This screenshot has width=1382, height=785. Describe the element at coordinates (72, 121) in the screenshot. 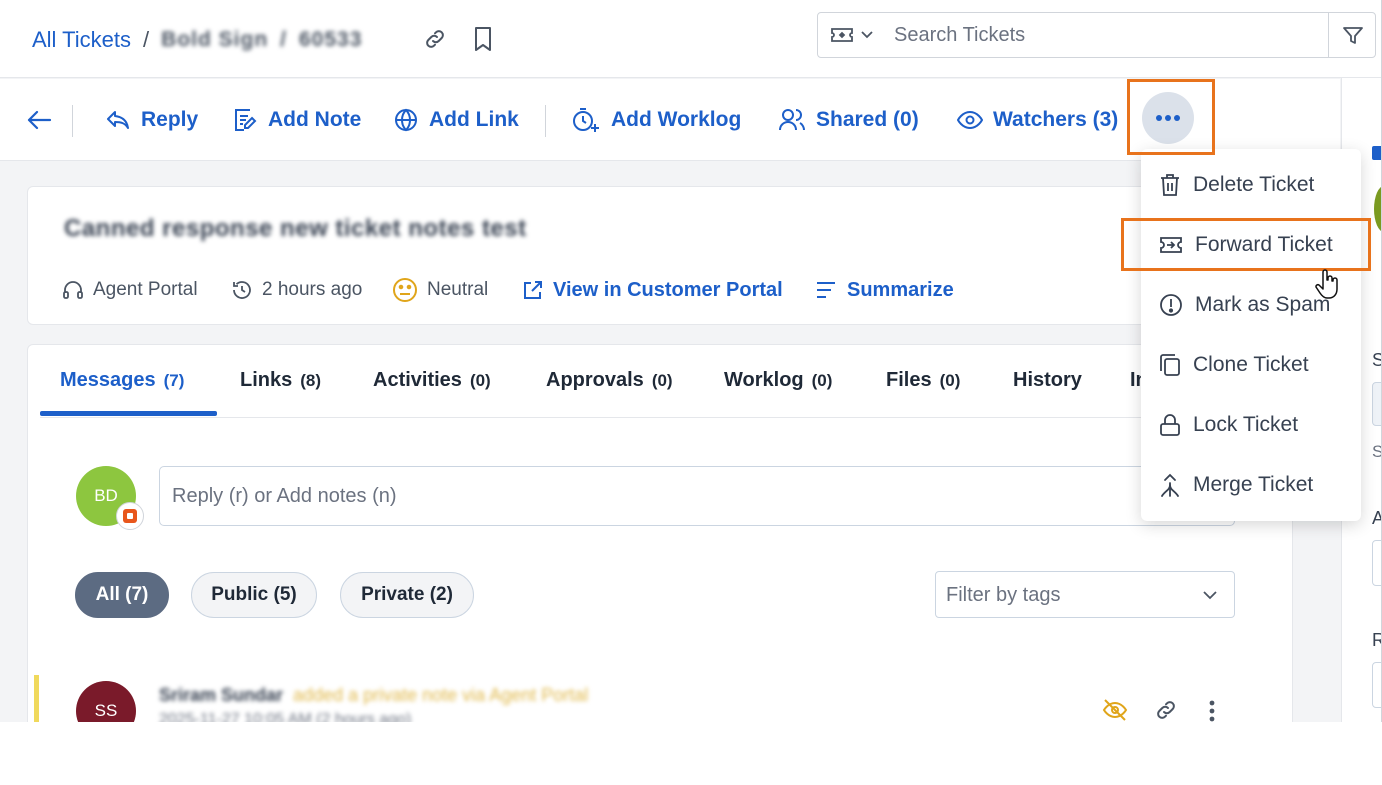

I see `toolbar-divider` at that location.